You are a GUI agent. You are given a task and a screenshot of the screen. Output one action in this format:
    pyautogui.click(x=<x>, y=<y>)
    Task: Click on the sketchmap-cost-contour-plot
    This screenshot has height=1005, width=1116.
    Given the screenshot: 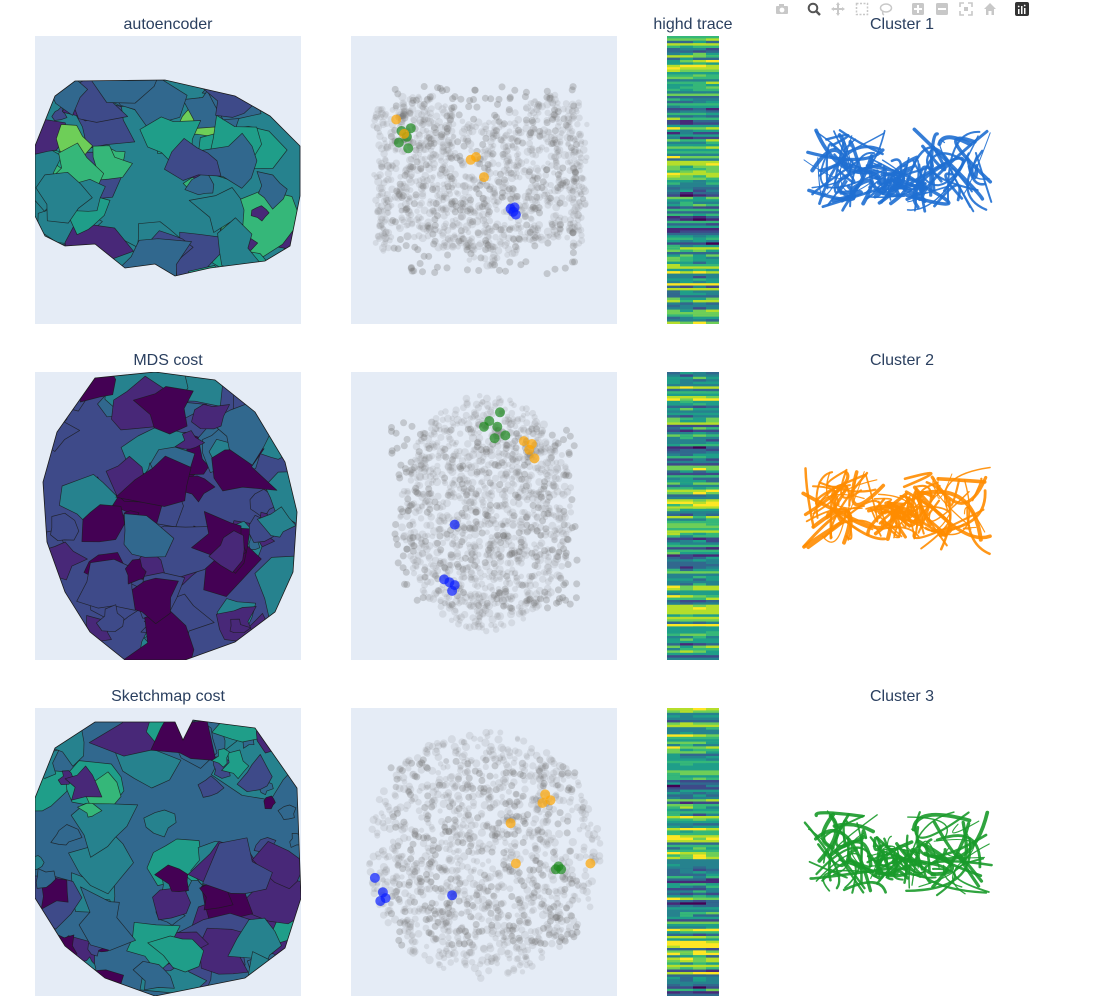 What is the action you would take?
    pyautogui.click(x=168, y=852)
    